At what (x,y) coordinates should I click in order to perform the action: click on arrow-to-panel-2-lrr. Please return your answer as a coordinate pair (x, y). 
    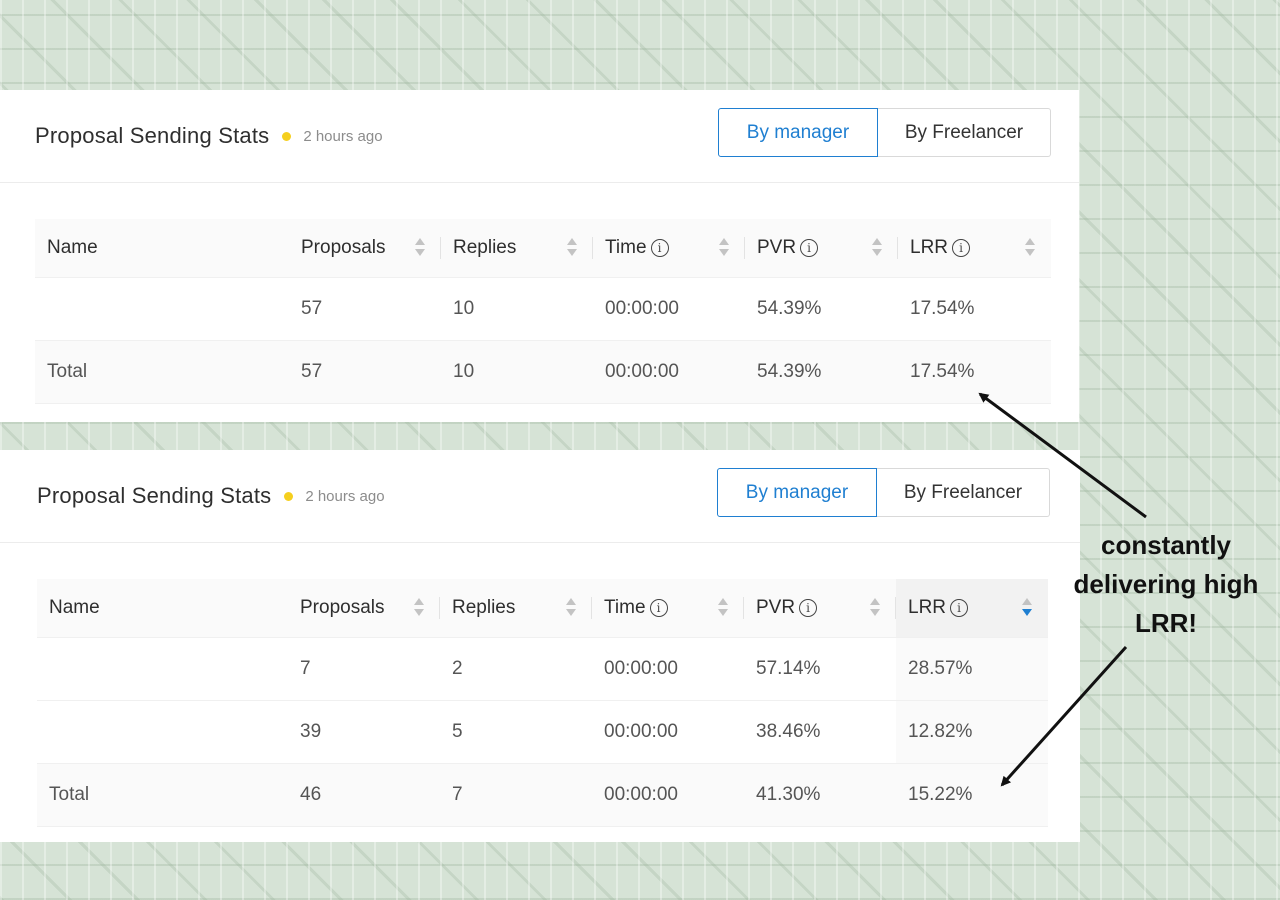
    Looking at the image, I should click on (1064, 716).